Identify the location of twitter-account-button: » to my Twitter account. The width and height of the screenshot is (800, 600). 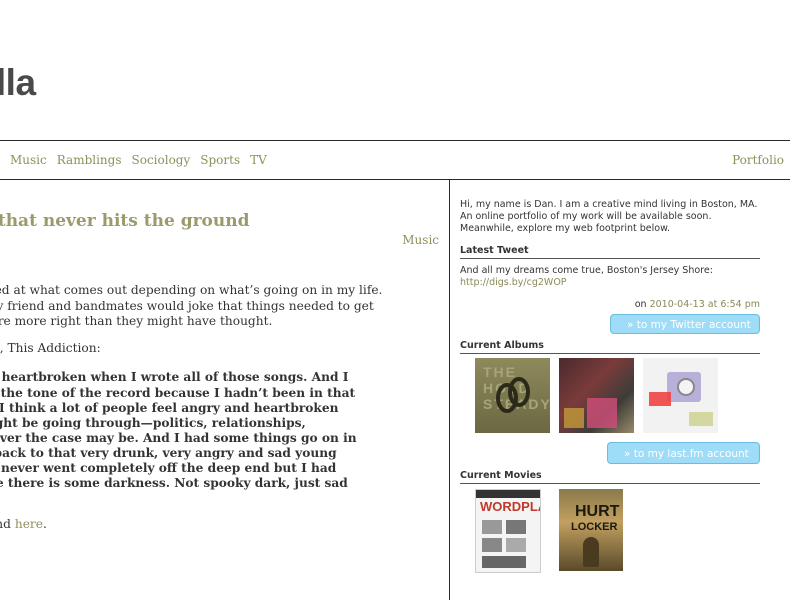
(685, 324).